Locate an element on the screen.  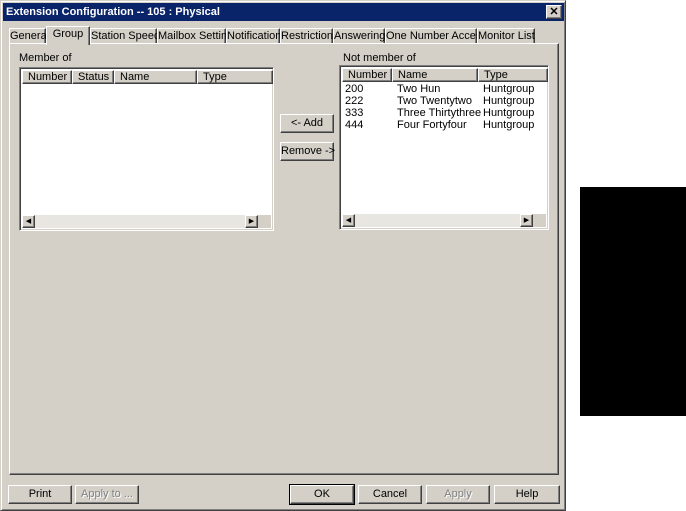
remove-button: Remove -> is located at coordinates (307, 151).